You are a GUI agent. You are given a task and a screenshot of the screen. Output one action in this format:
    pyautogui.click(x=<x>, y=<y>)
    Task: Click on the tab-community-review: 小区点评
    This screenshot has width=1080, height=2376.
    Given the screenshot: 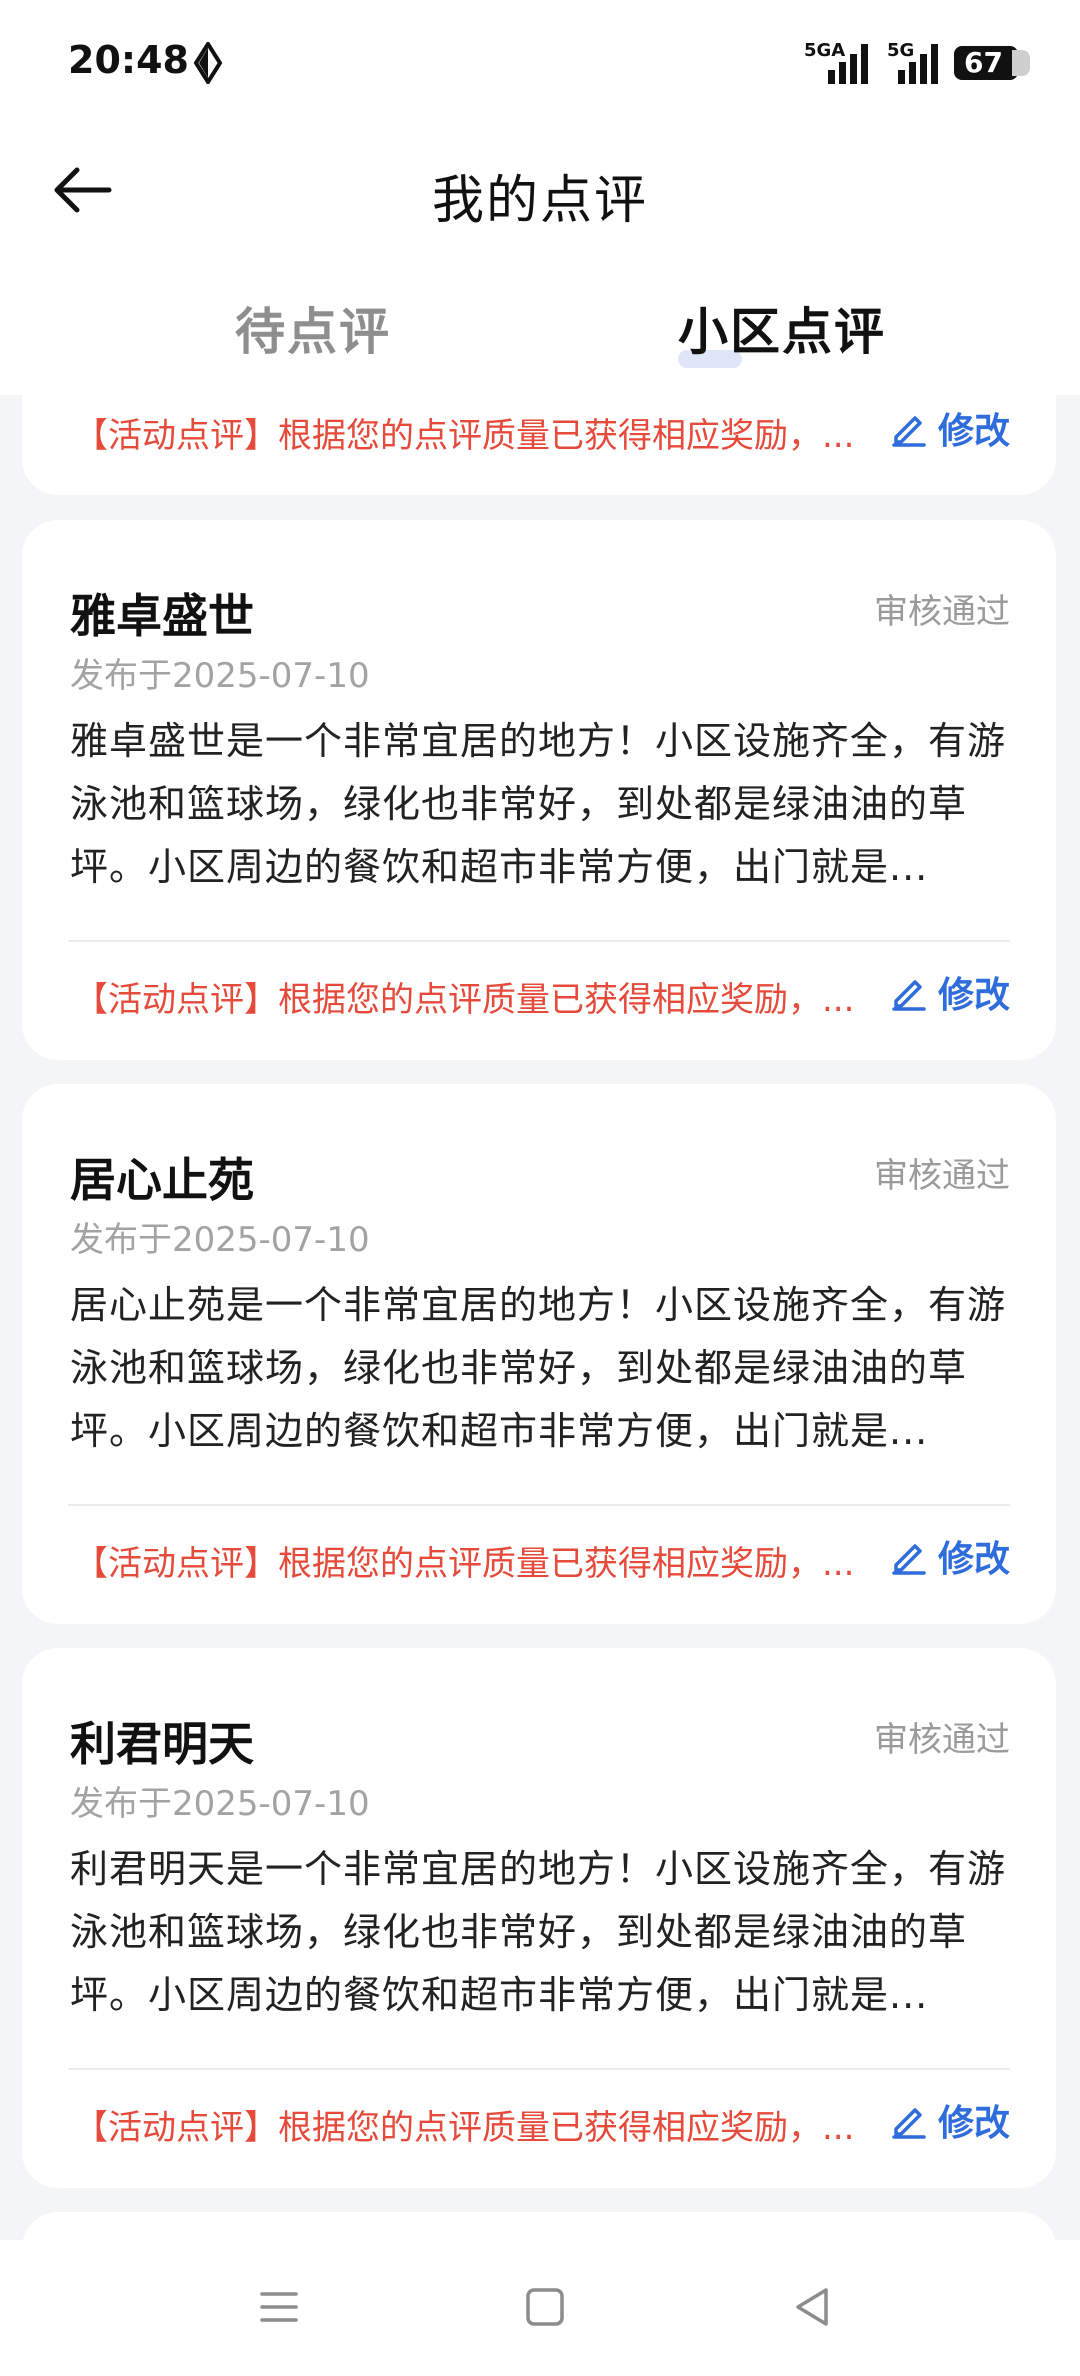 What is the action you would take?
    pyautogui.click(x=782, y=328)
    